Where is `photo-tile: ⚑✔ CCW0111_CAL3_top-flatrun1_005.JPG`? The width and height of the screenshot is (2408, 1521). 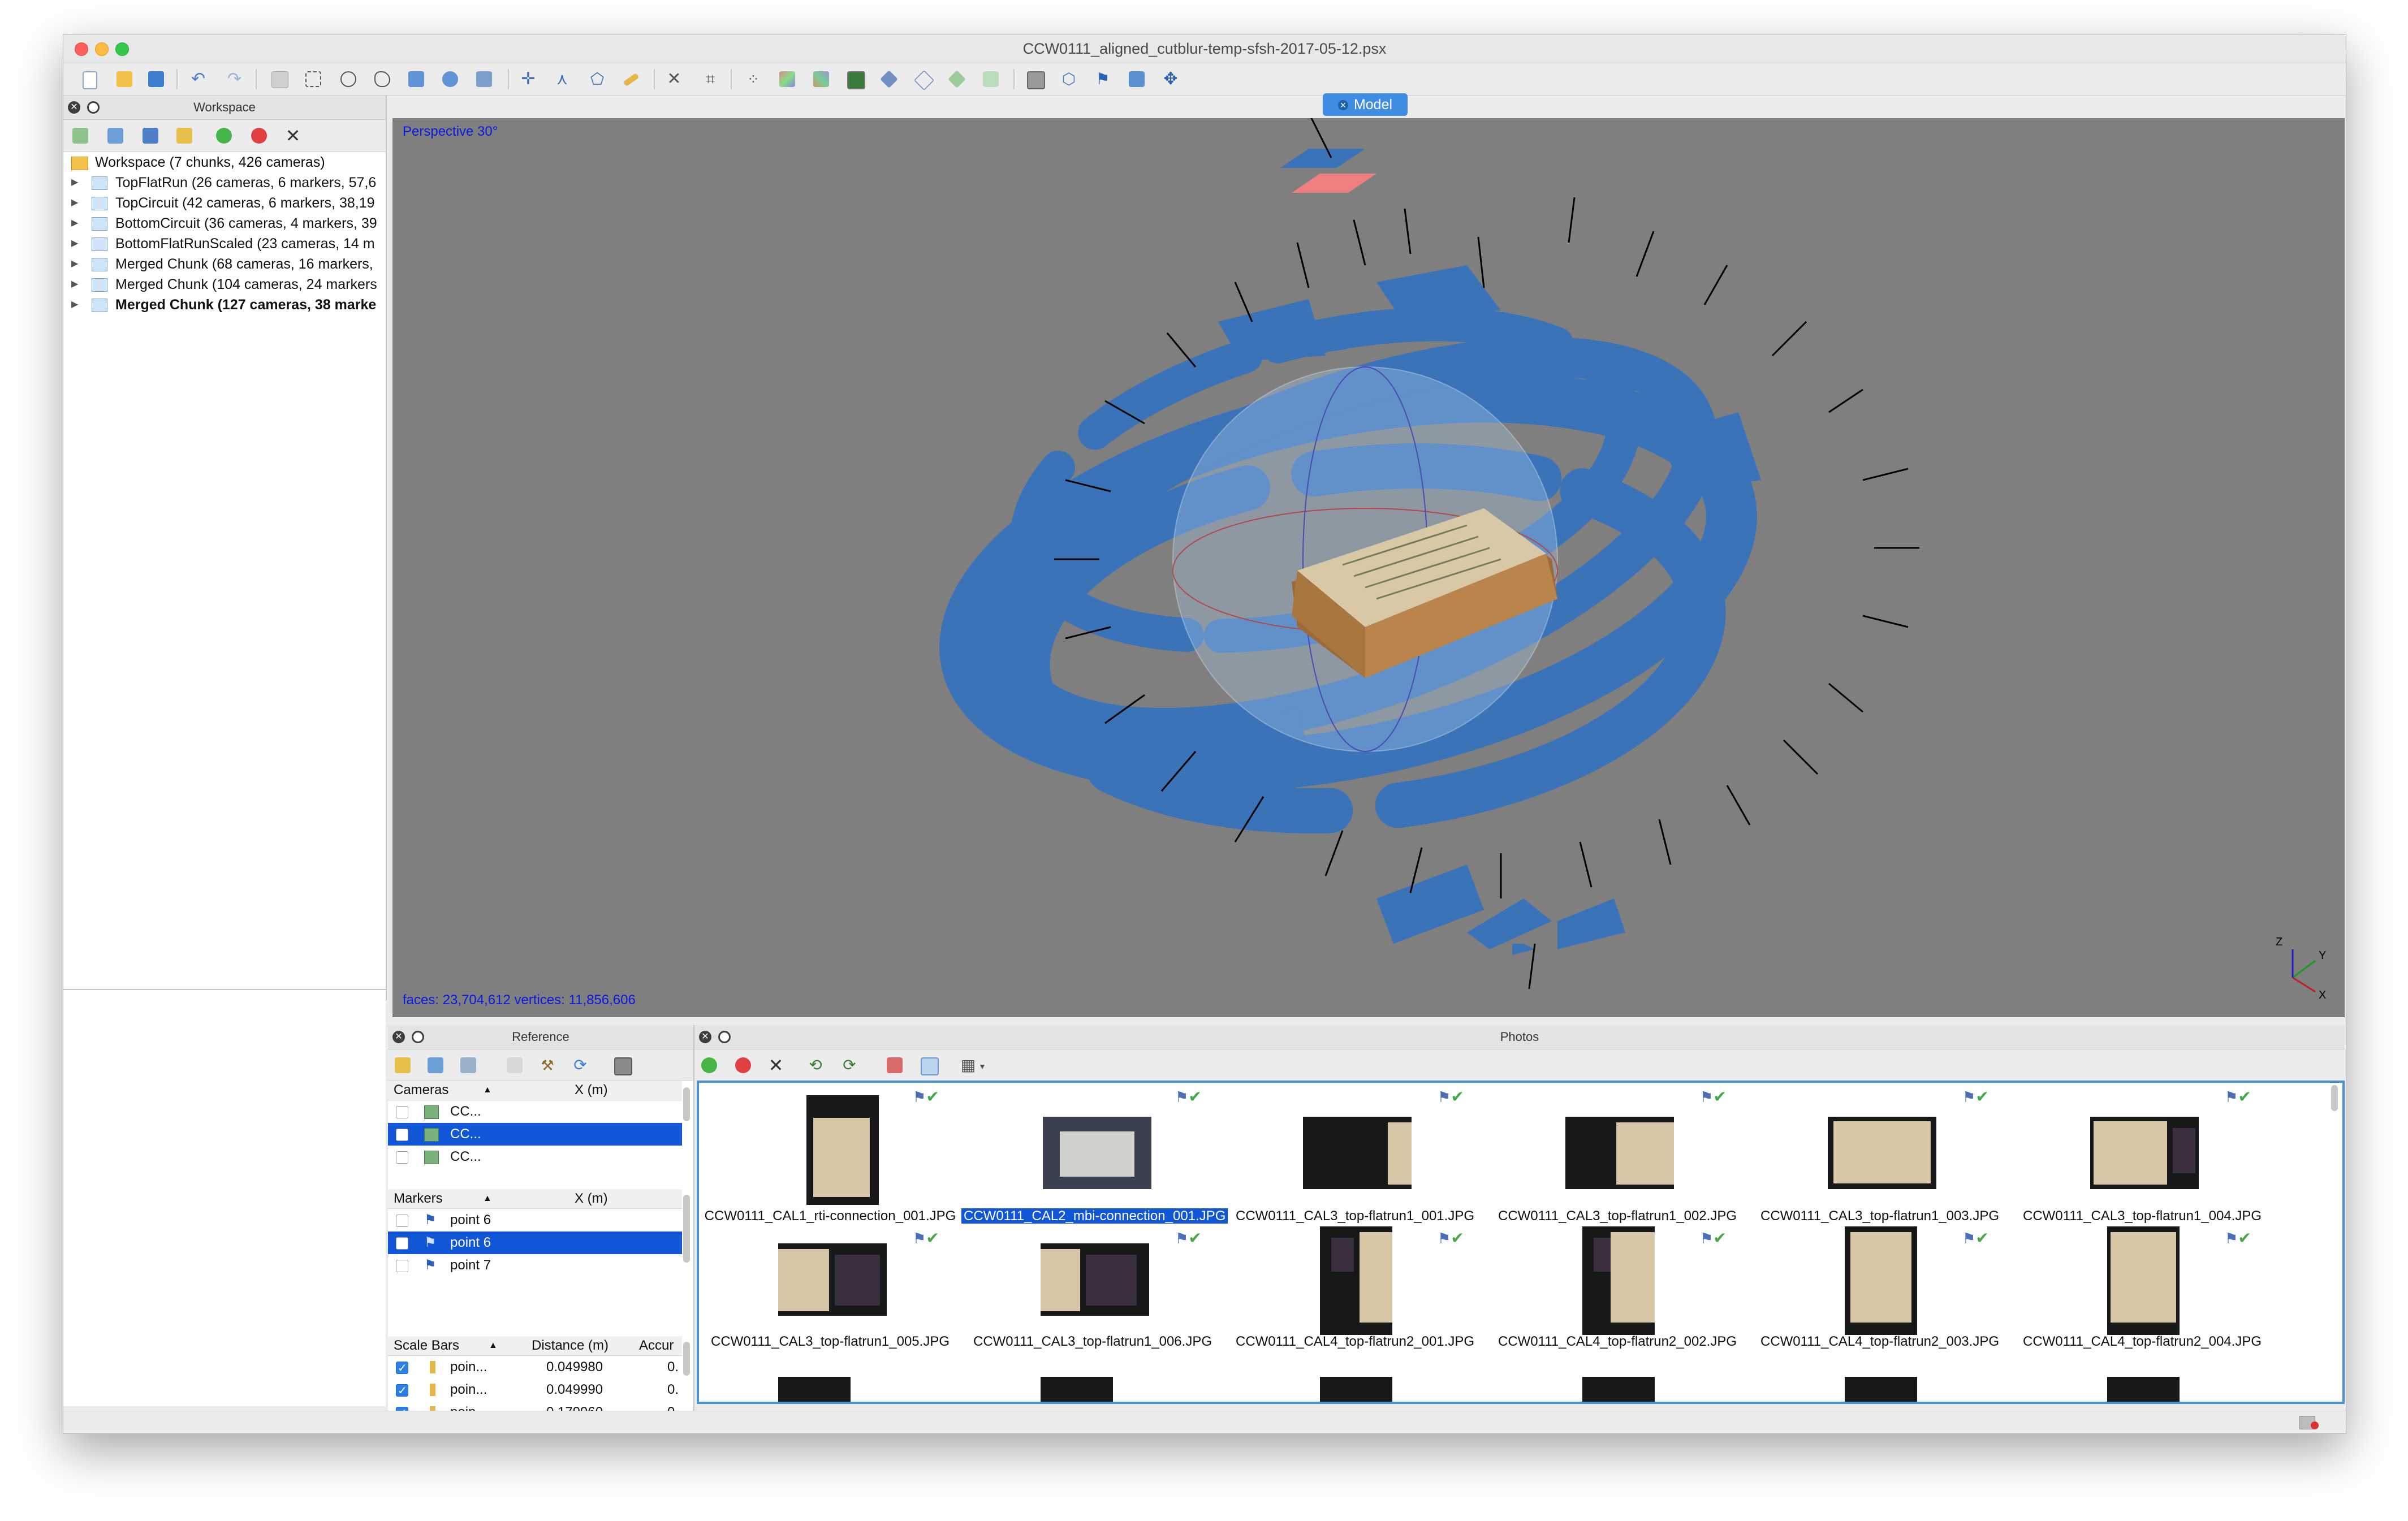 photo-tile: ⚑✔ CCW0111_CAL3_top-flatrun1_005.JPG is located at coordinates (830, 1296).